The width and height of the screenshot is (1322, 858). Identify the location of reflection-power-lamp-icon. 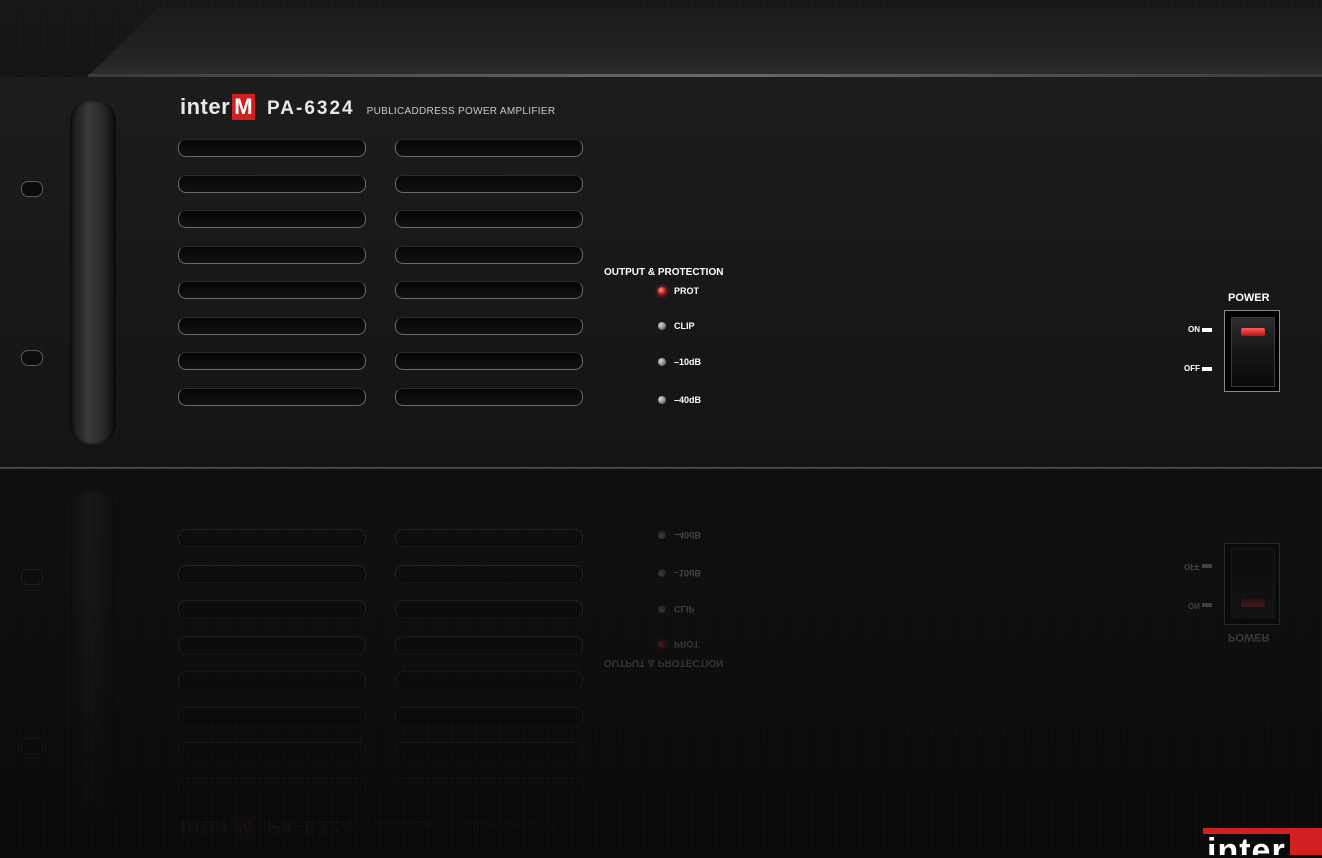
(1253, 603).